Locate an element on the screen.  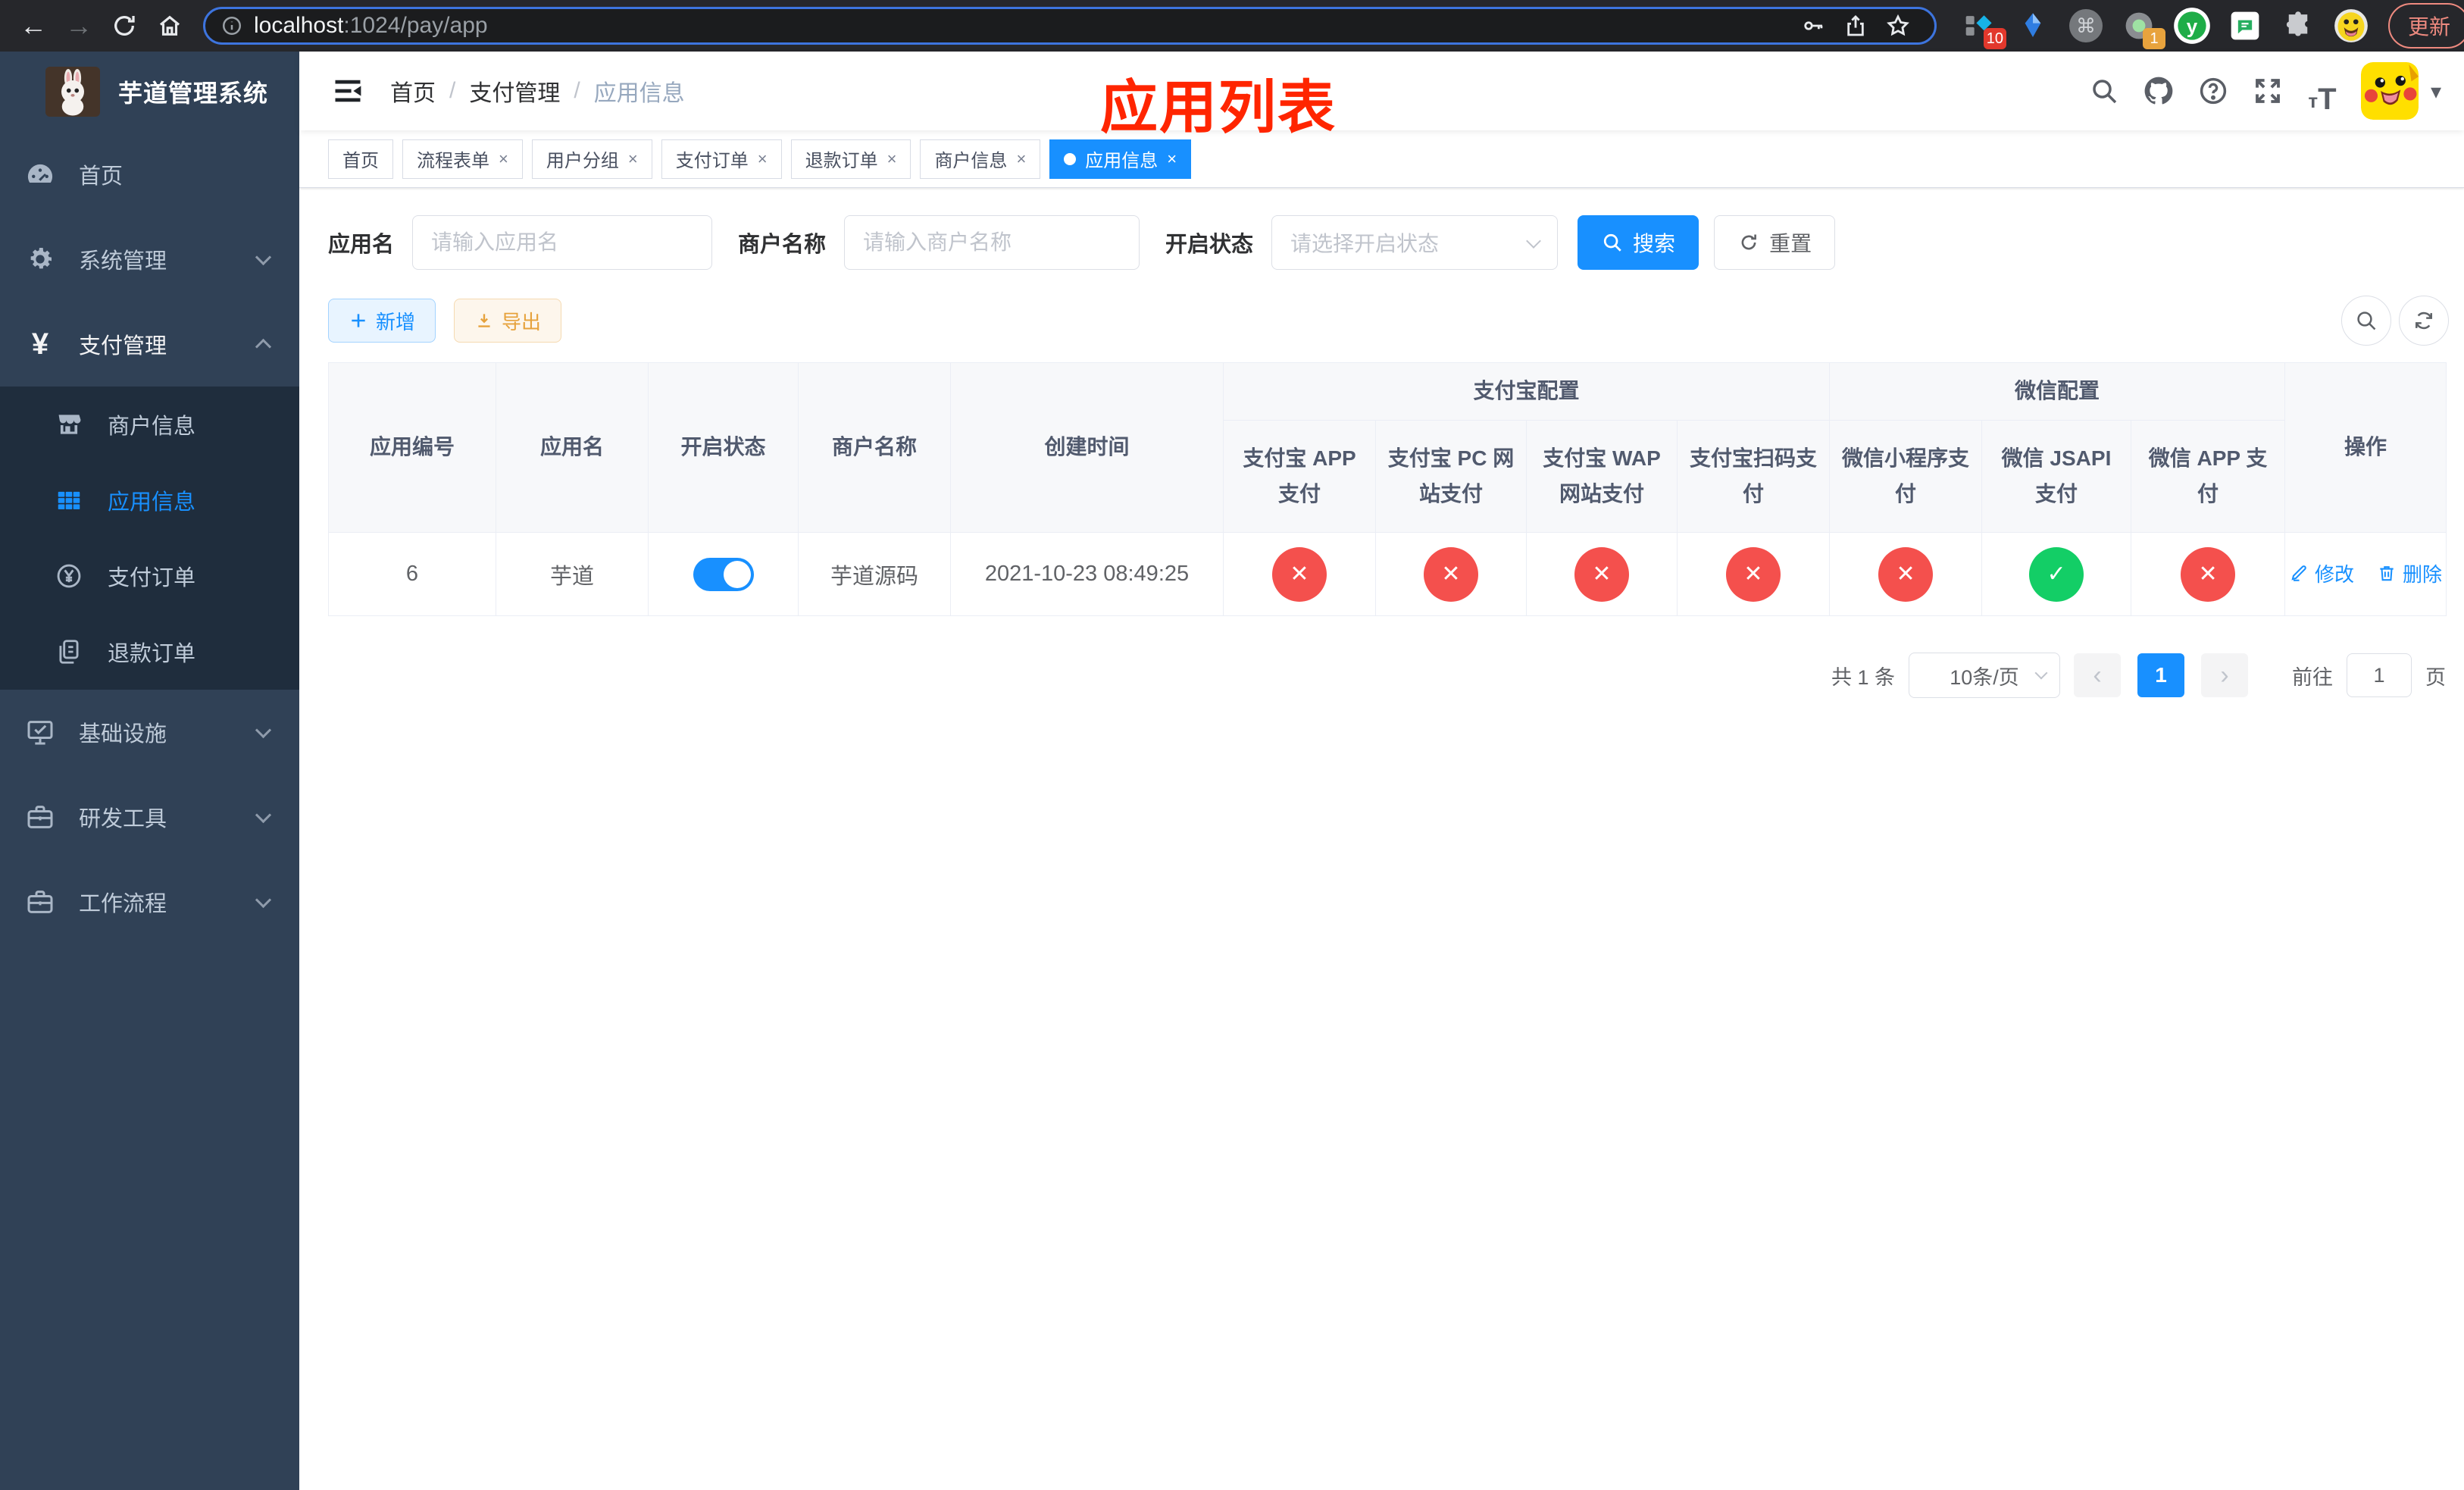
sidebar-item-label: 基础设施 is located at coordinates (123, 734).